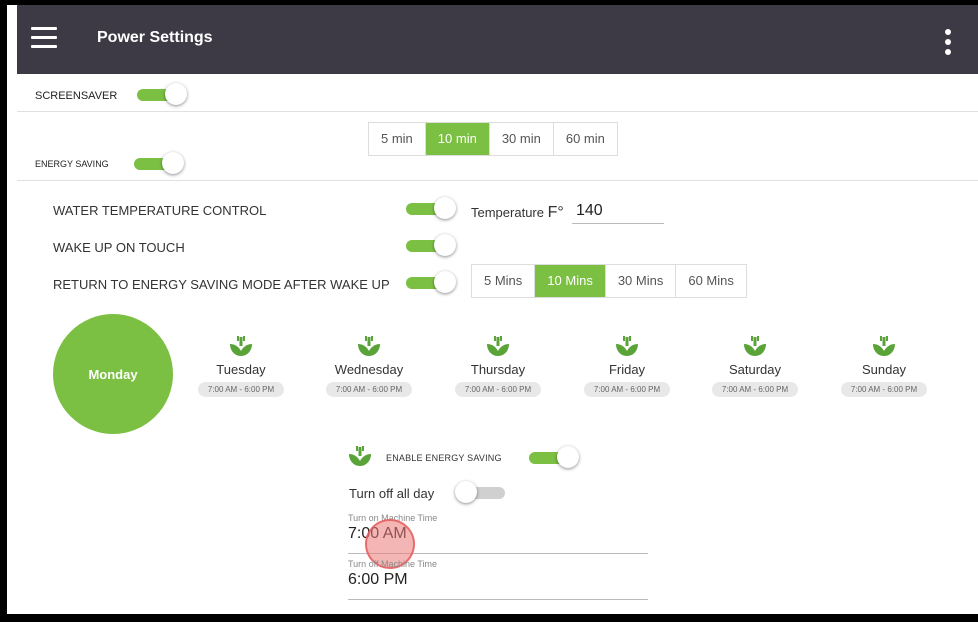 The image size is (978, 622). What do you see at coordinates (711, 281) in the screenshot?
I see `return-option-60-mins: 60 Mins` at bounding box center [711, 281].